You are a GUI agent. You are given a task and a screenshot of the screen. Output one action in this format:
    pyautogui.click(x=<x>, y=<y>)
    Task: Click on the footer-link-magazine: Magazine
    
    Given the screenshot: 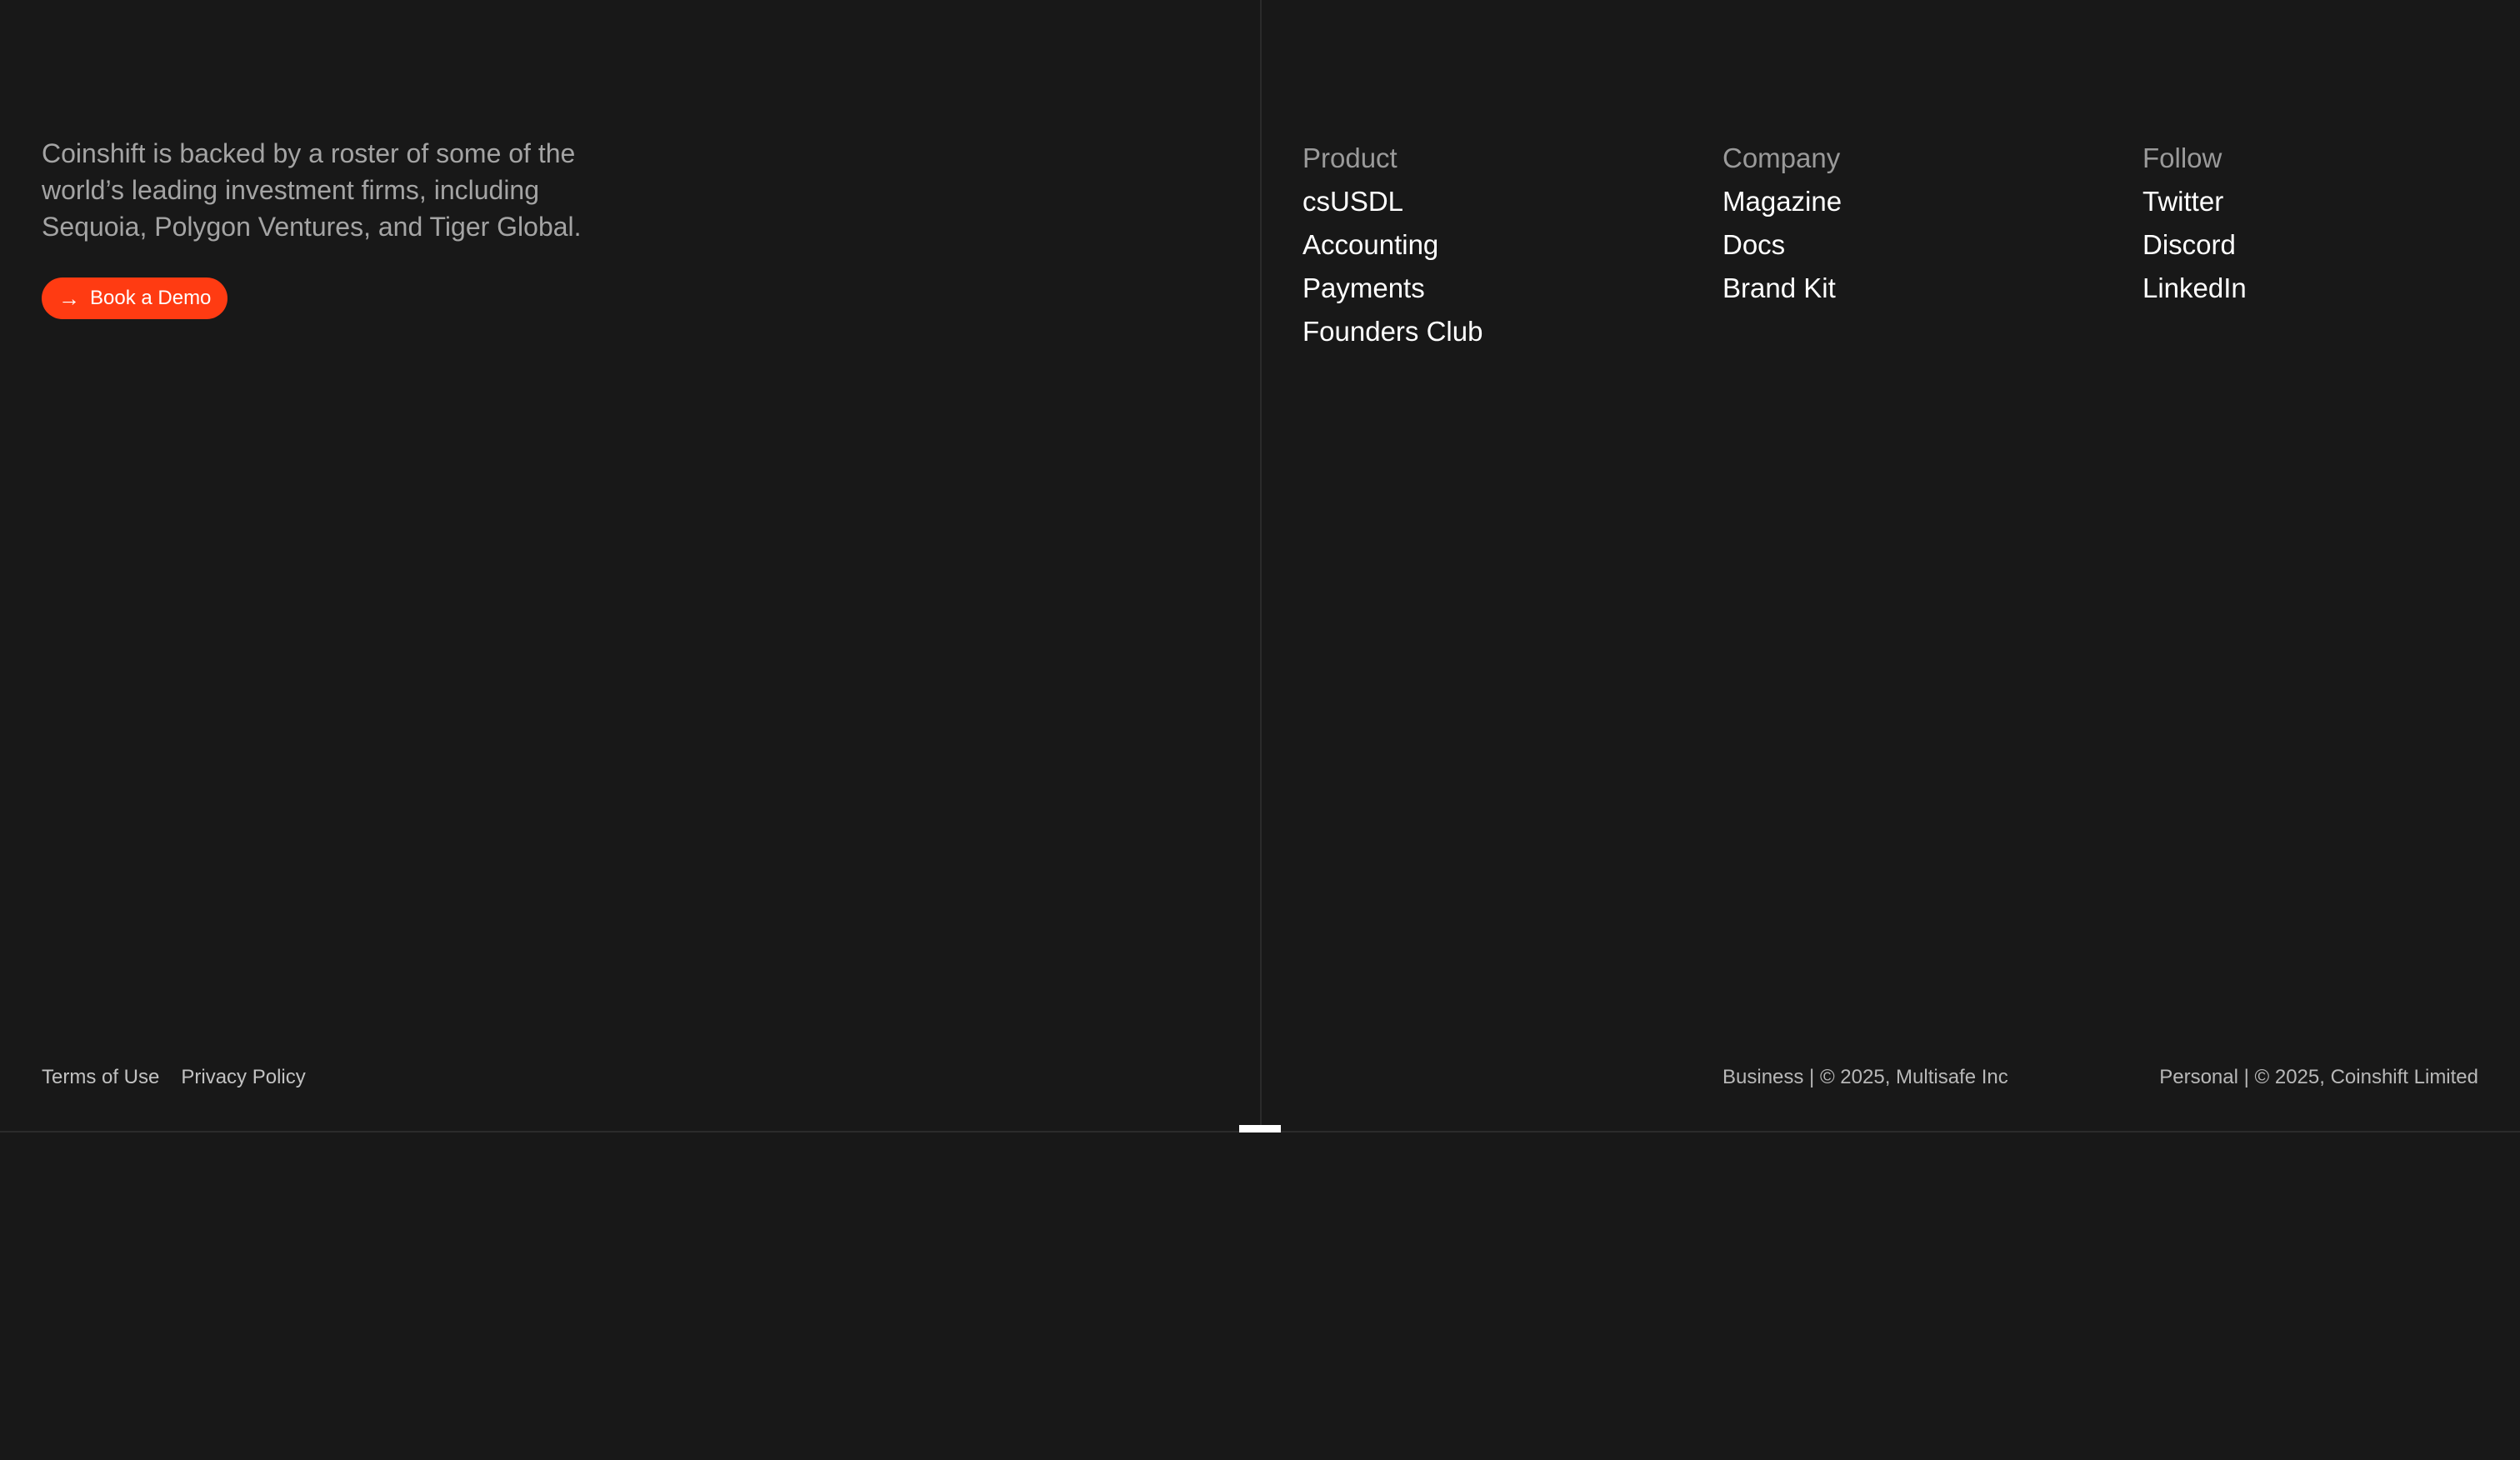 What is the action you would take?
    pyautogui.click(x=1782, y=201)
    